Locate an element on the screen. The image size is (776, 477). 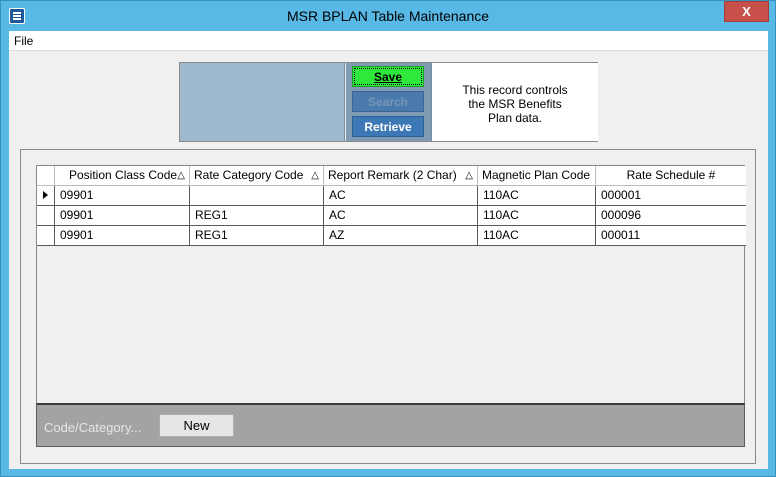
bottom-toolbar: Code/Category... New is located at coordinates (390, 425).